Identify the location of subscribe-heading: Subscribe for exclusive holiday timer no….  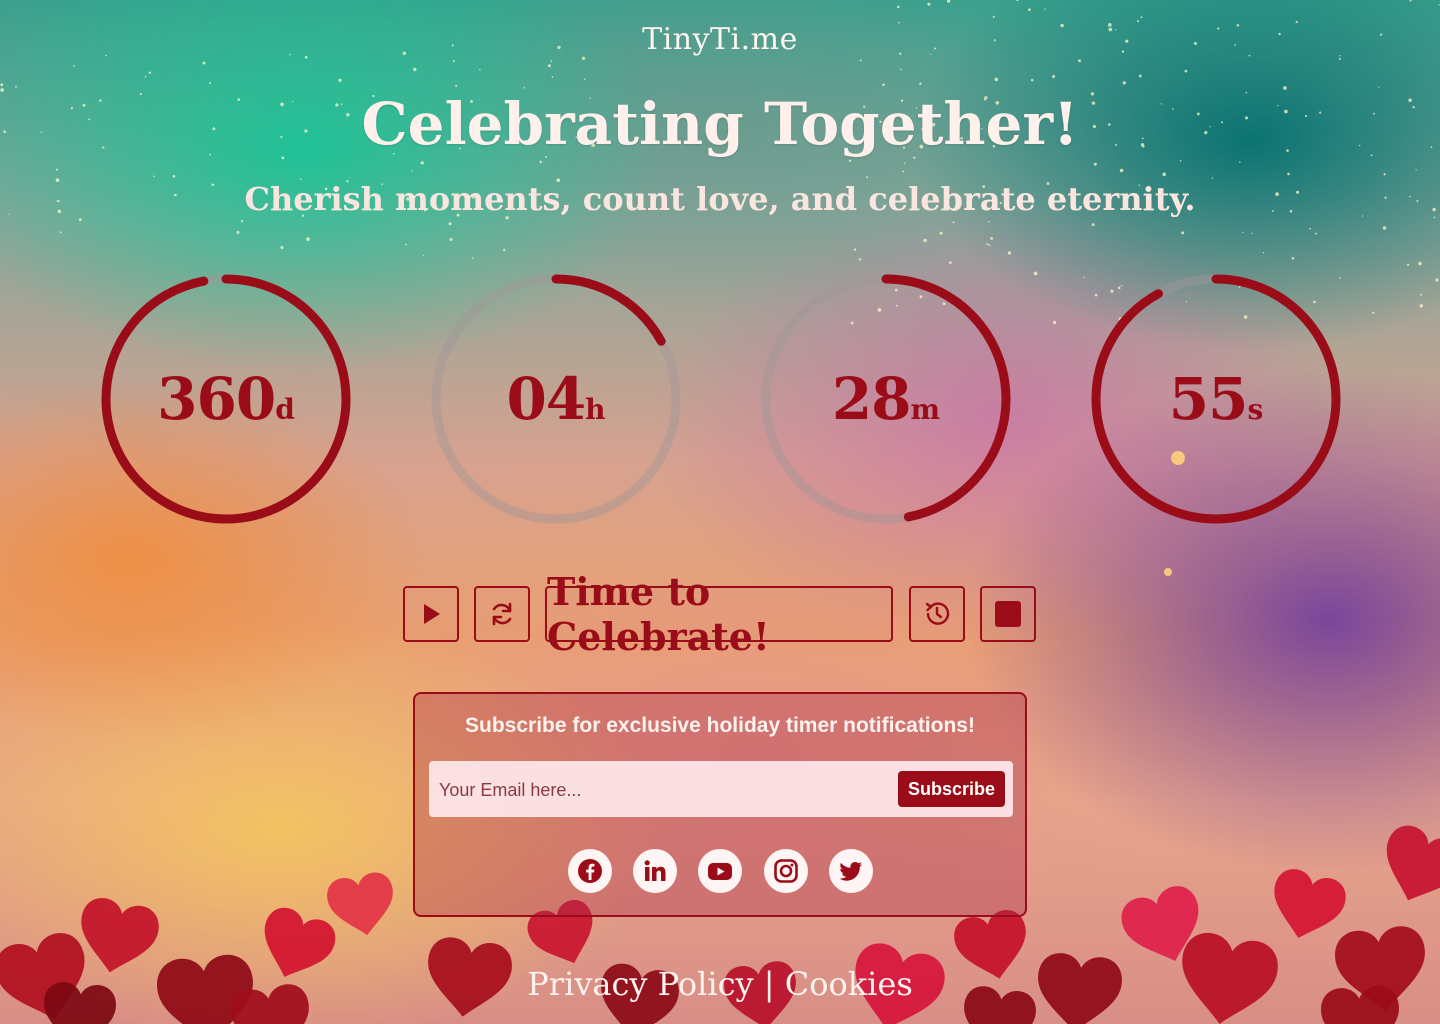
(720, 725).